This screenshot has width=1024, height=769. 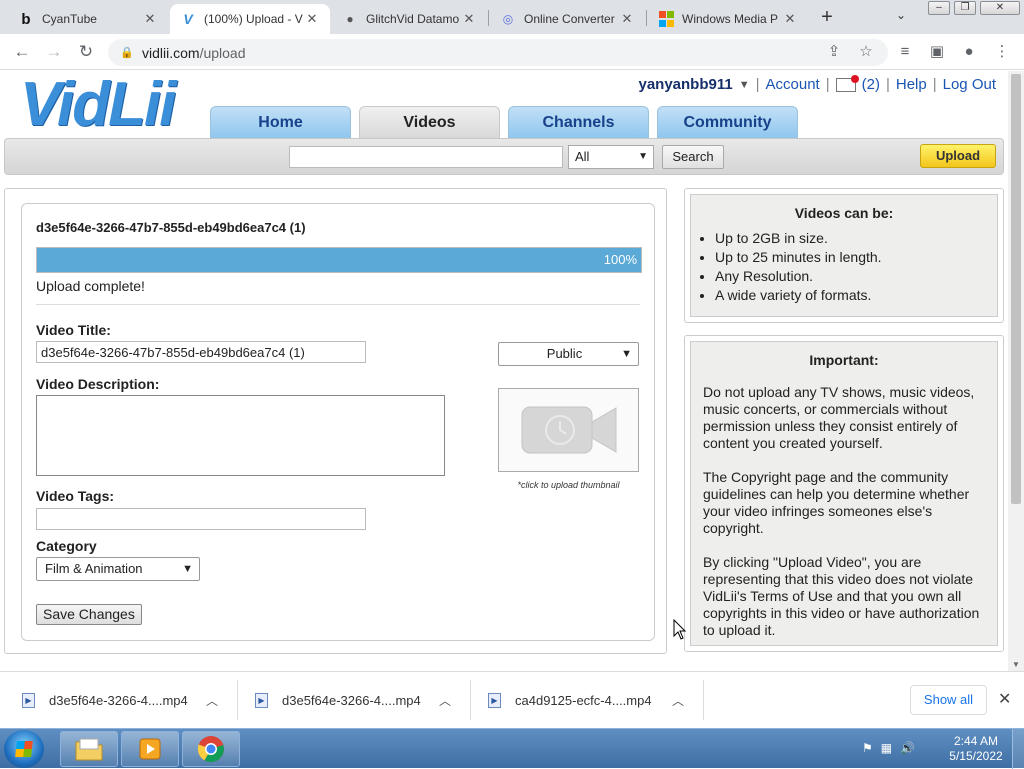 I want to click on category-select: Film & Animation ▼, so click(x=118, y=569).